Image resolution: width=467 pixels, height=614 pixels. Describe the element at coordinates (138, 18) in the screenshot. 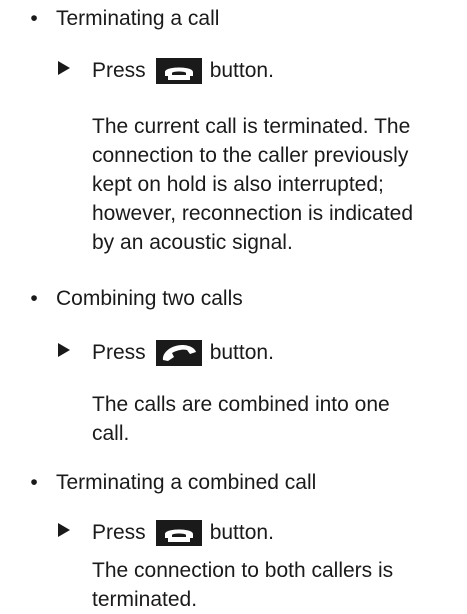

I see `bullet-title: Terminating a call` at that location.